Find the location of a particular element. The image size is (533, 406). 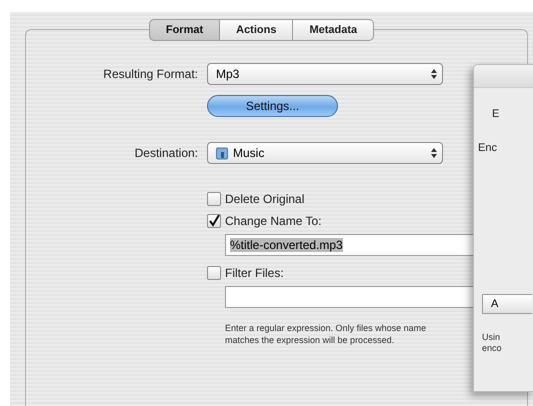

resulting-format-label: Resulting Format: is located at coordinates (150, 74).